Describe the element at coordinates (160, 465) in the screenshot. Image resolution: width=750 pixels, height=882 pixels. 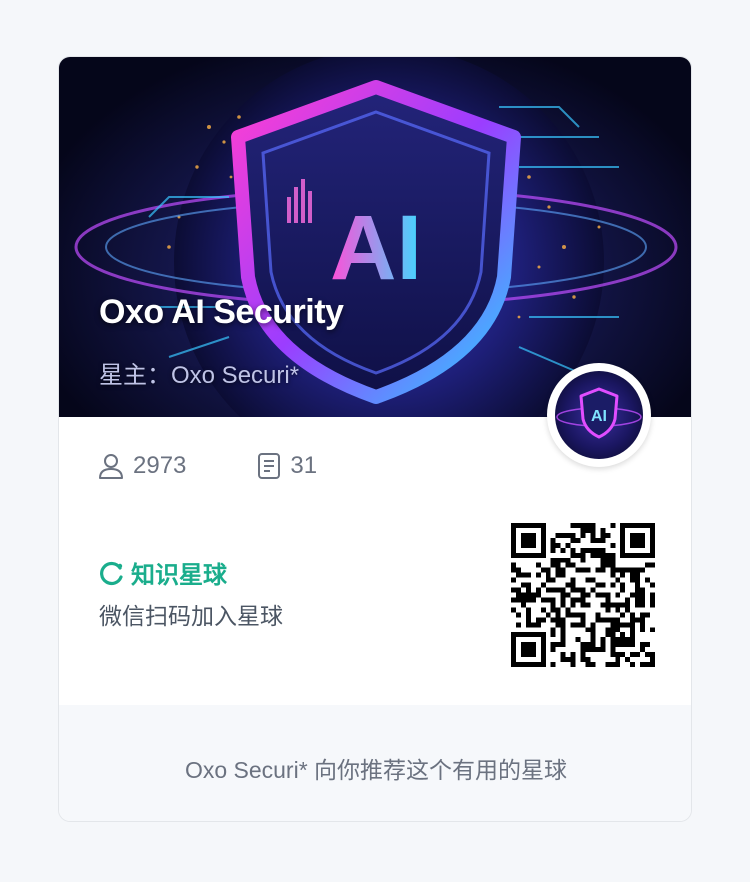
I see `members-count: 2973` at that location.